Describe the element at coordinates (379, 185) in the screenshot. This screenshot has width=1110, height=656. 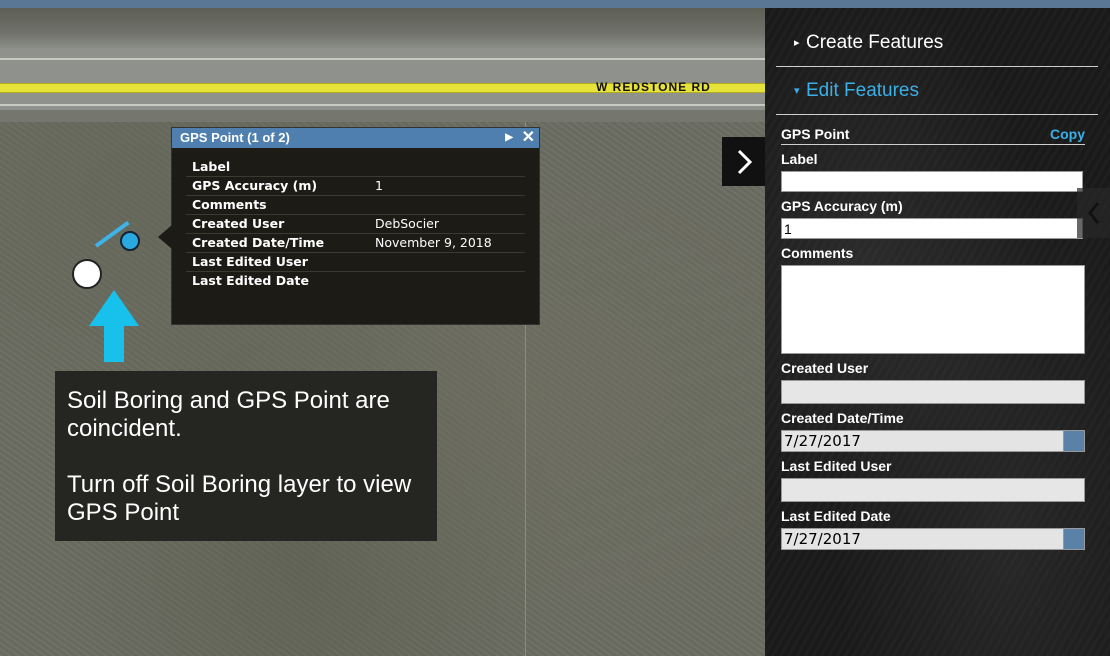
I see `attr-value: 1` at that location.